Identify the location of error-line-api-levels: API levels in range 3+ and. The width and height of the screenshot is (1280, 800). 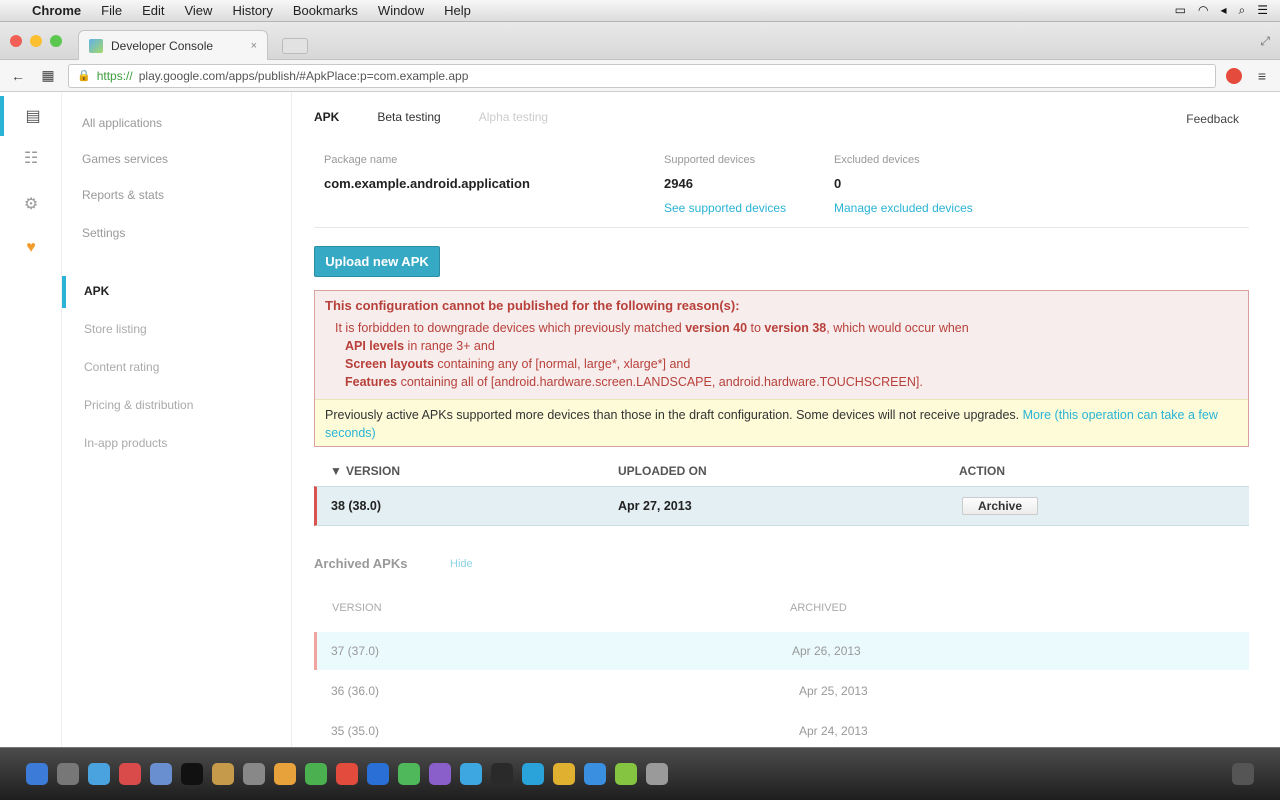
(420, 346).